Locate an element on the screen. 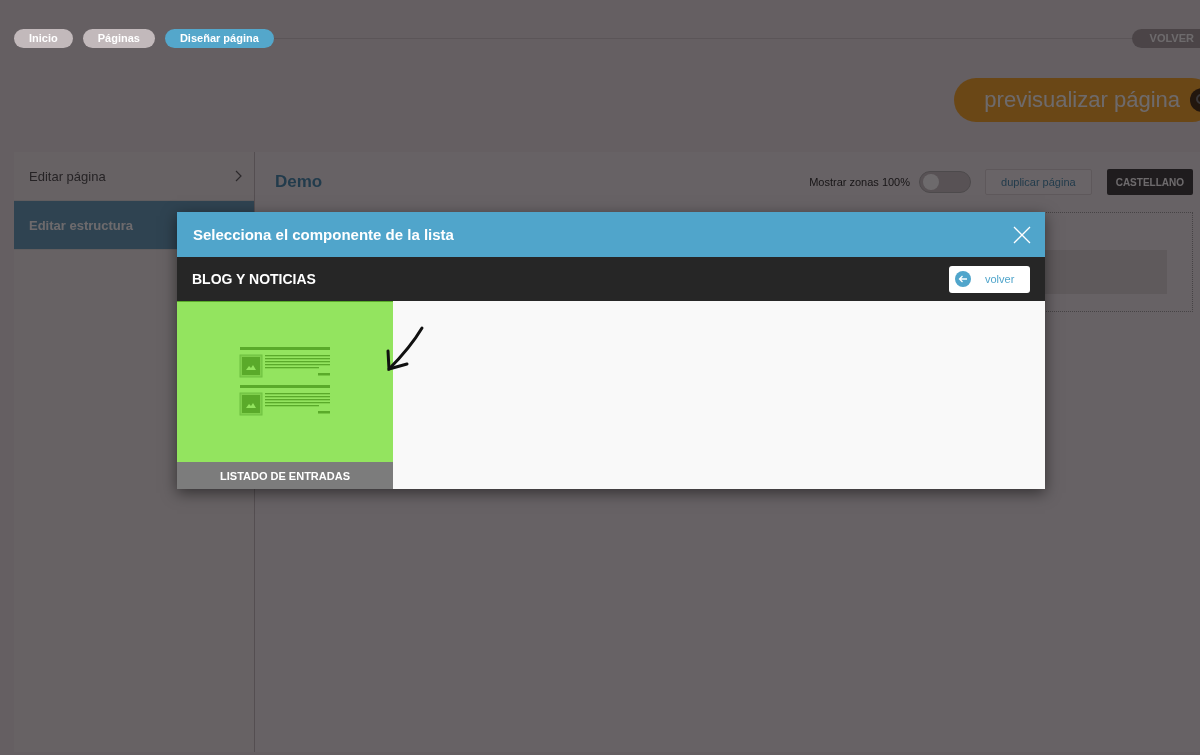  toggle-label: Mostrar zonas 100% is located at coordinates (860, 182).